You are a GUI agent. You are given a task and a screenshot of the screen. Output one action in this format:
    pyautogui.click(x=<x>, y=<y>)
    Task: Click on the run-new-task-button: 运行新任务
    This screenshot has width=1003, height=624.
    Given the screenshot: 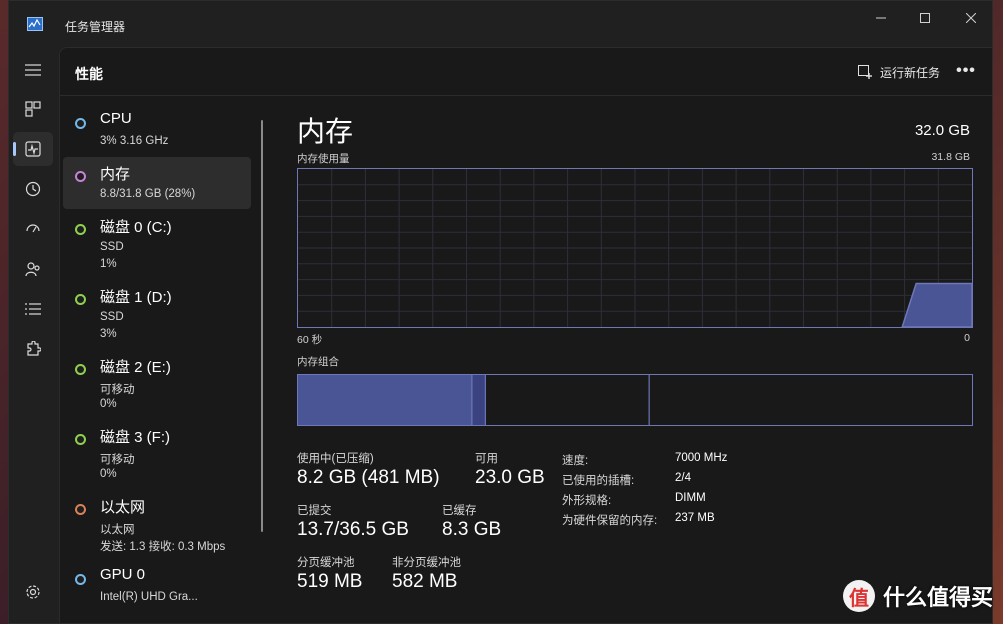 What is the action you would take?
    pyautogui.click(x=898, y=72)
    